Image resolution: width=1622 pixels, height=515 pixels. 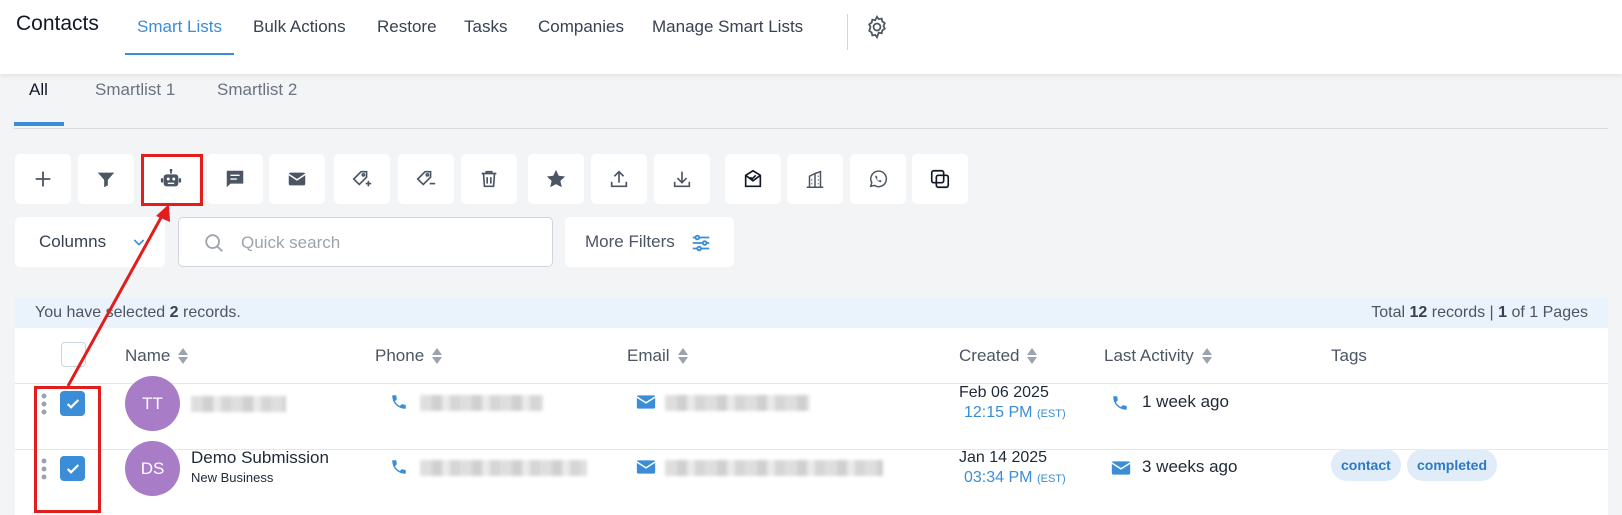 What do you see at coordinates (811, 383) in the screenshot?
I see `row-divider` at bounding box center [811, 383].